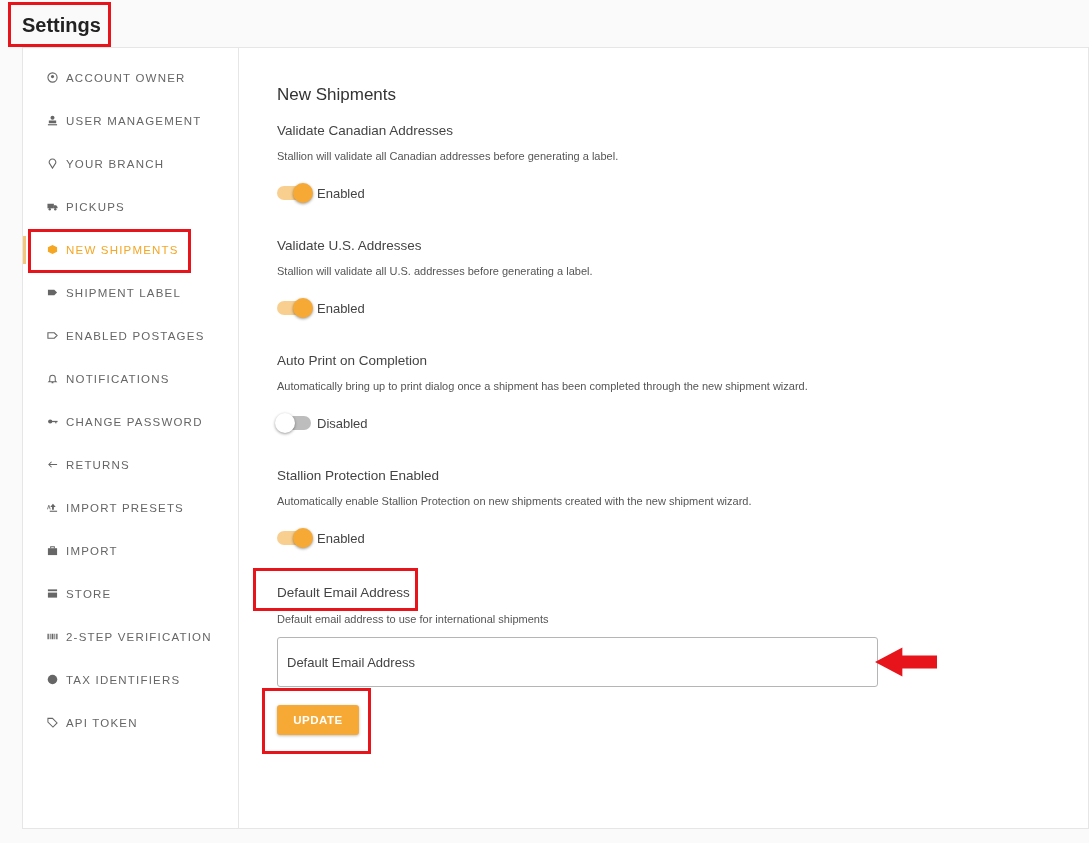  I want to click on label-outline-icon, so click(52, 335).